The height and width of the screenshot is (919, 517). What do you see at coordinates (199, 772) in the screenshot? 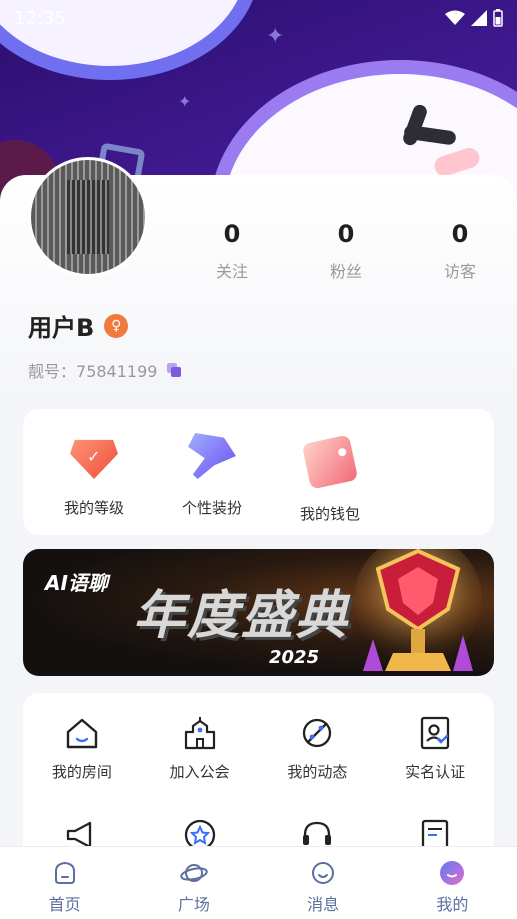
I see `menu-item-label: 加入公会` at bounding box center [199, 772].